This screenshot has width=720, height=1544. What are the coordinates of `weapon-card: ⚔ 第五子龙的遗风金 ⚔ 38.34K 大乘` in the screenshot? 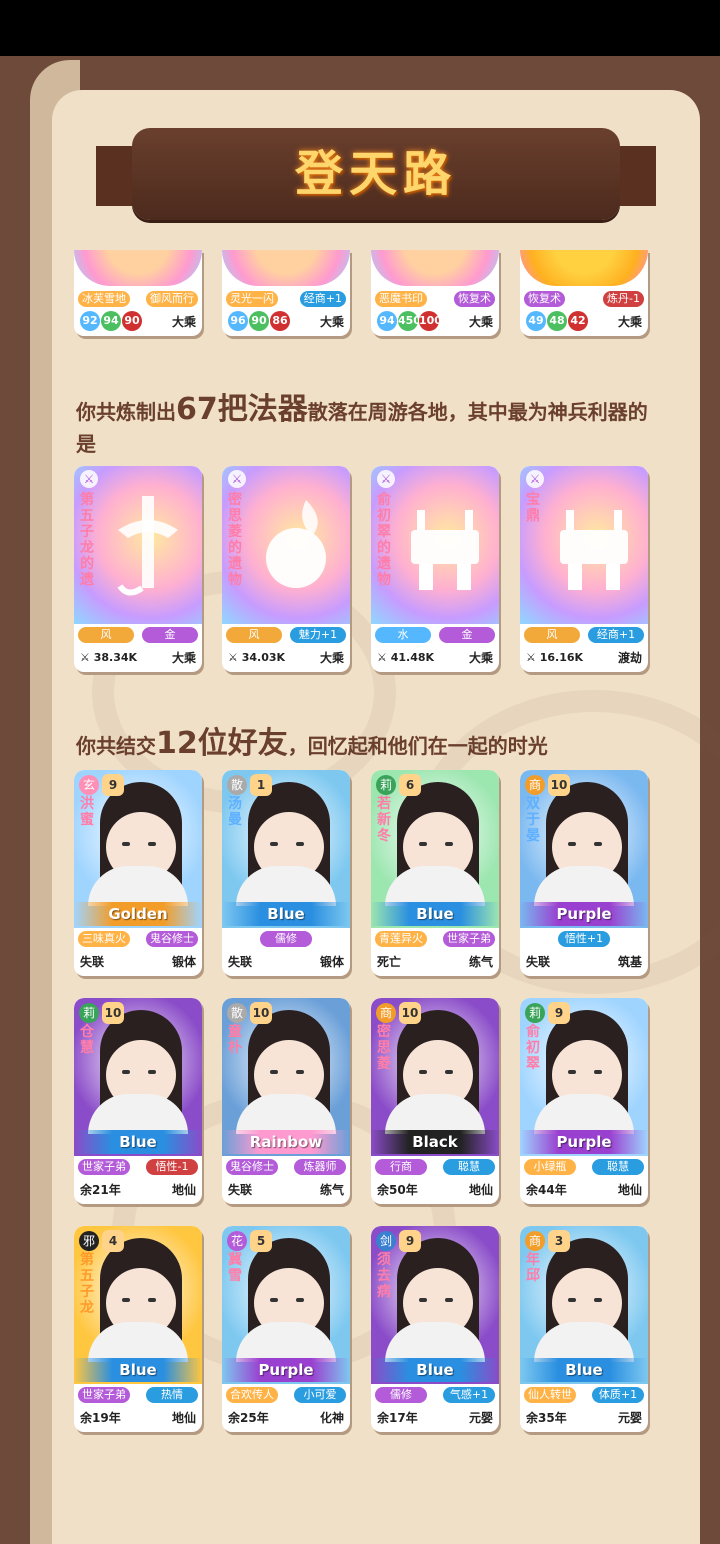 It's located at (138, 569).